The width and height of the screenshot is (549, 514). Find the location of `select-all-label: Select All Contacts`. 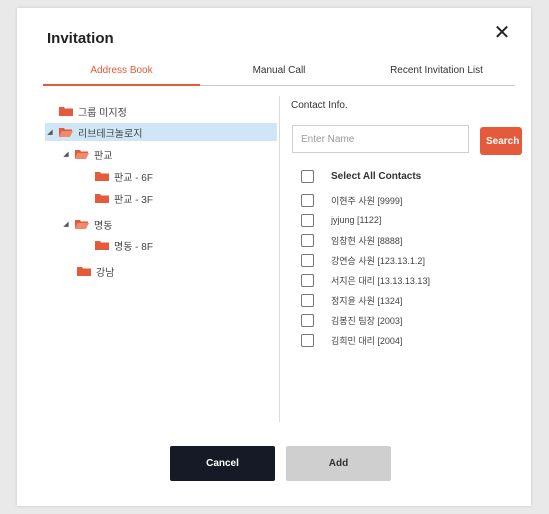

select-all-label: Select All Contacts is located at coordinates (376, 176).